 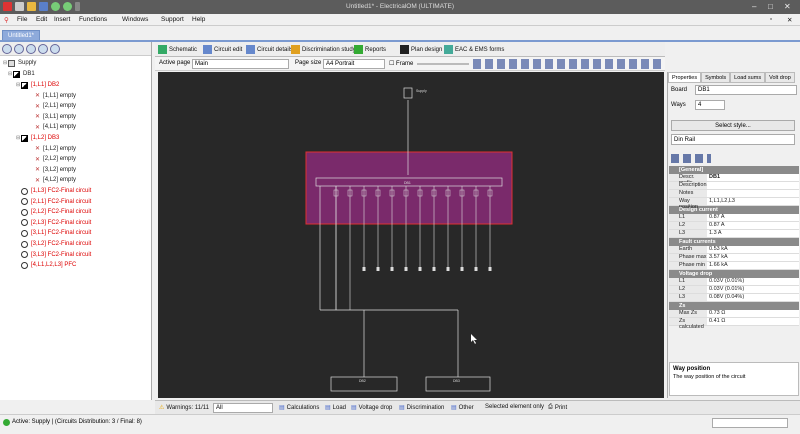 I want to click on tree-item: ✕ [3,L2] empty, so click(x=53, y=170).